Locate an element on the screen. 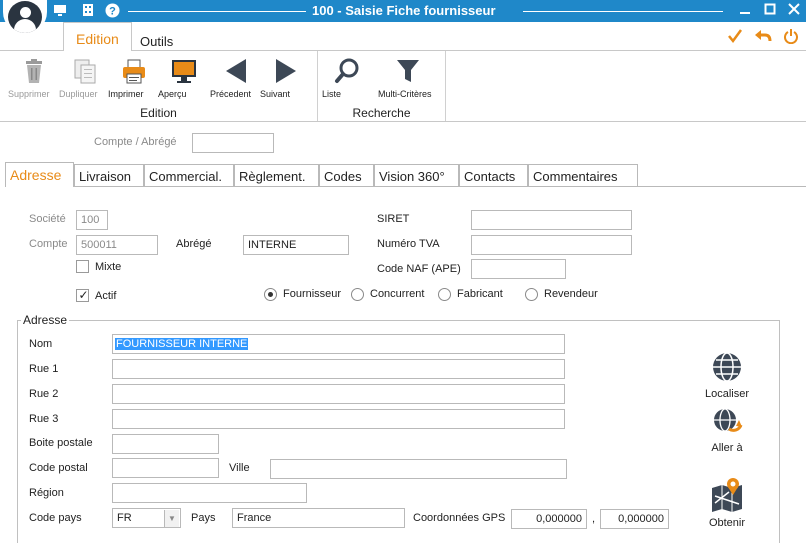  ribbon-group-edition-label: Edition is located at coordinates (158, 113).